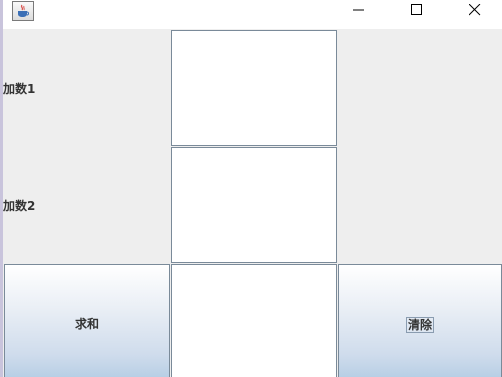 This screenshot has width=502, height=377. What do you see at coordinates (19, 89) in the screenshot?
I see `addend1-label: 加数1` at bounding box center [19, 89].